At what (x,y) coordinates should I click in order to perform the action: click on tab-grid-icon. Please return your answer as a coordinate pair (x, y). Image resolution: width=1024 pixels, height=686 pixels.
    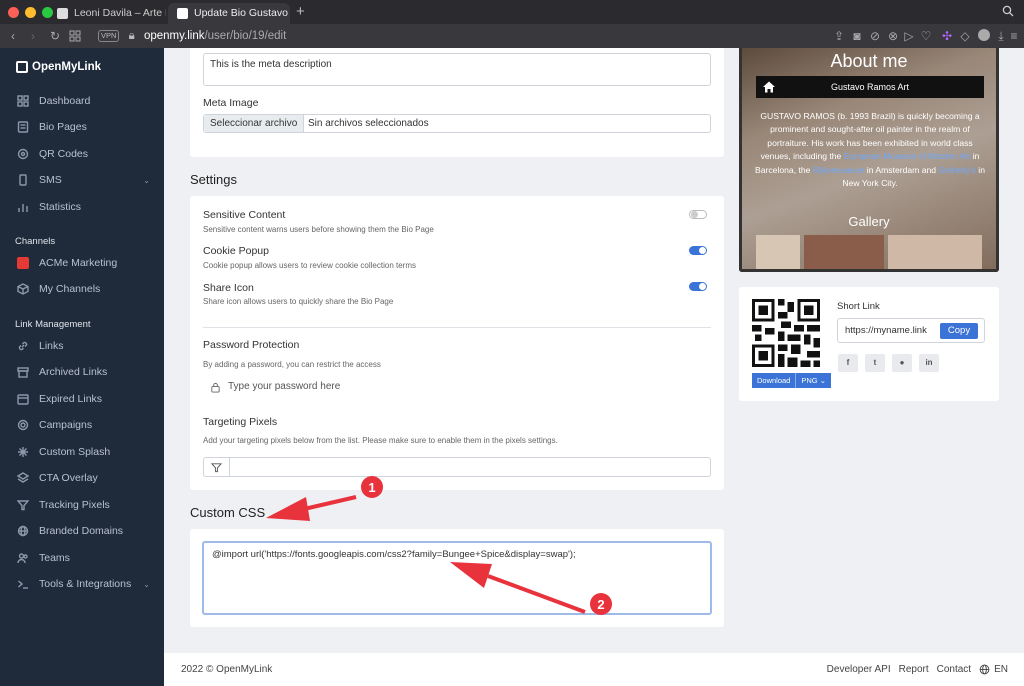
    Looking at the image, I should click on (75, 36).